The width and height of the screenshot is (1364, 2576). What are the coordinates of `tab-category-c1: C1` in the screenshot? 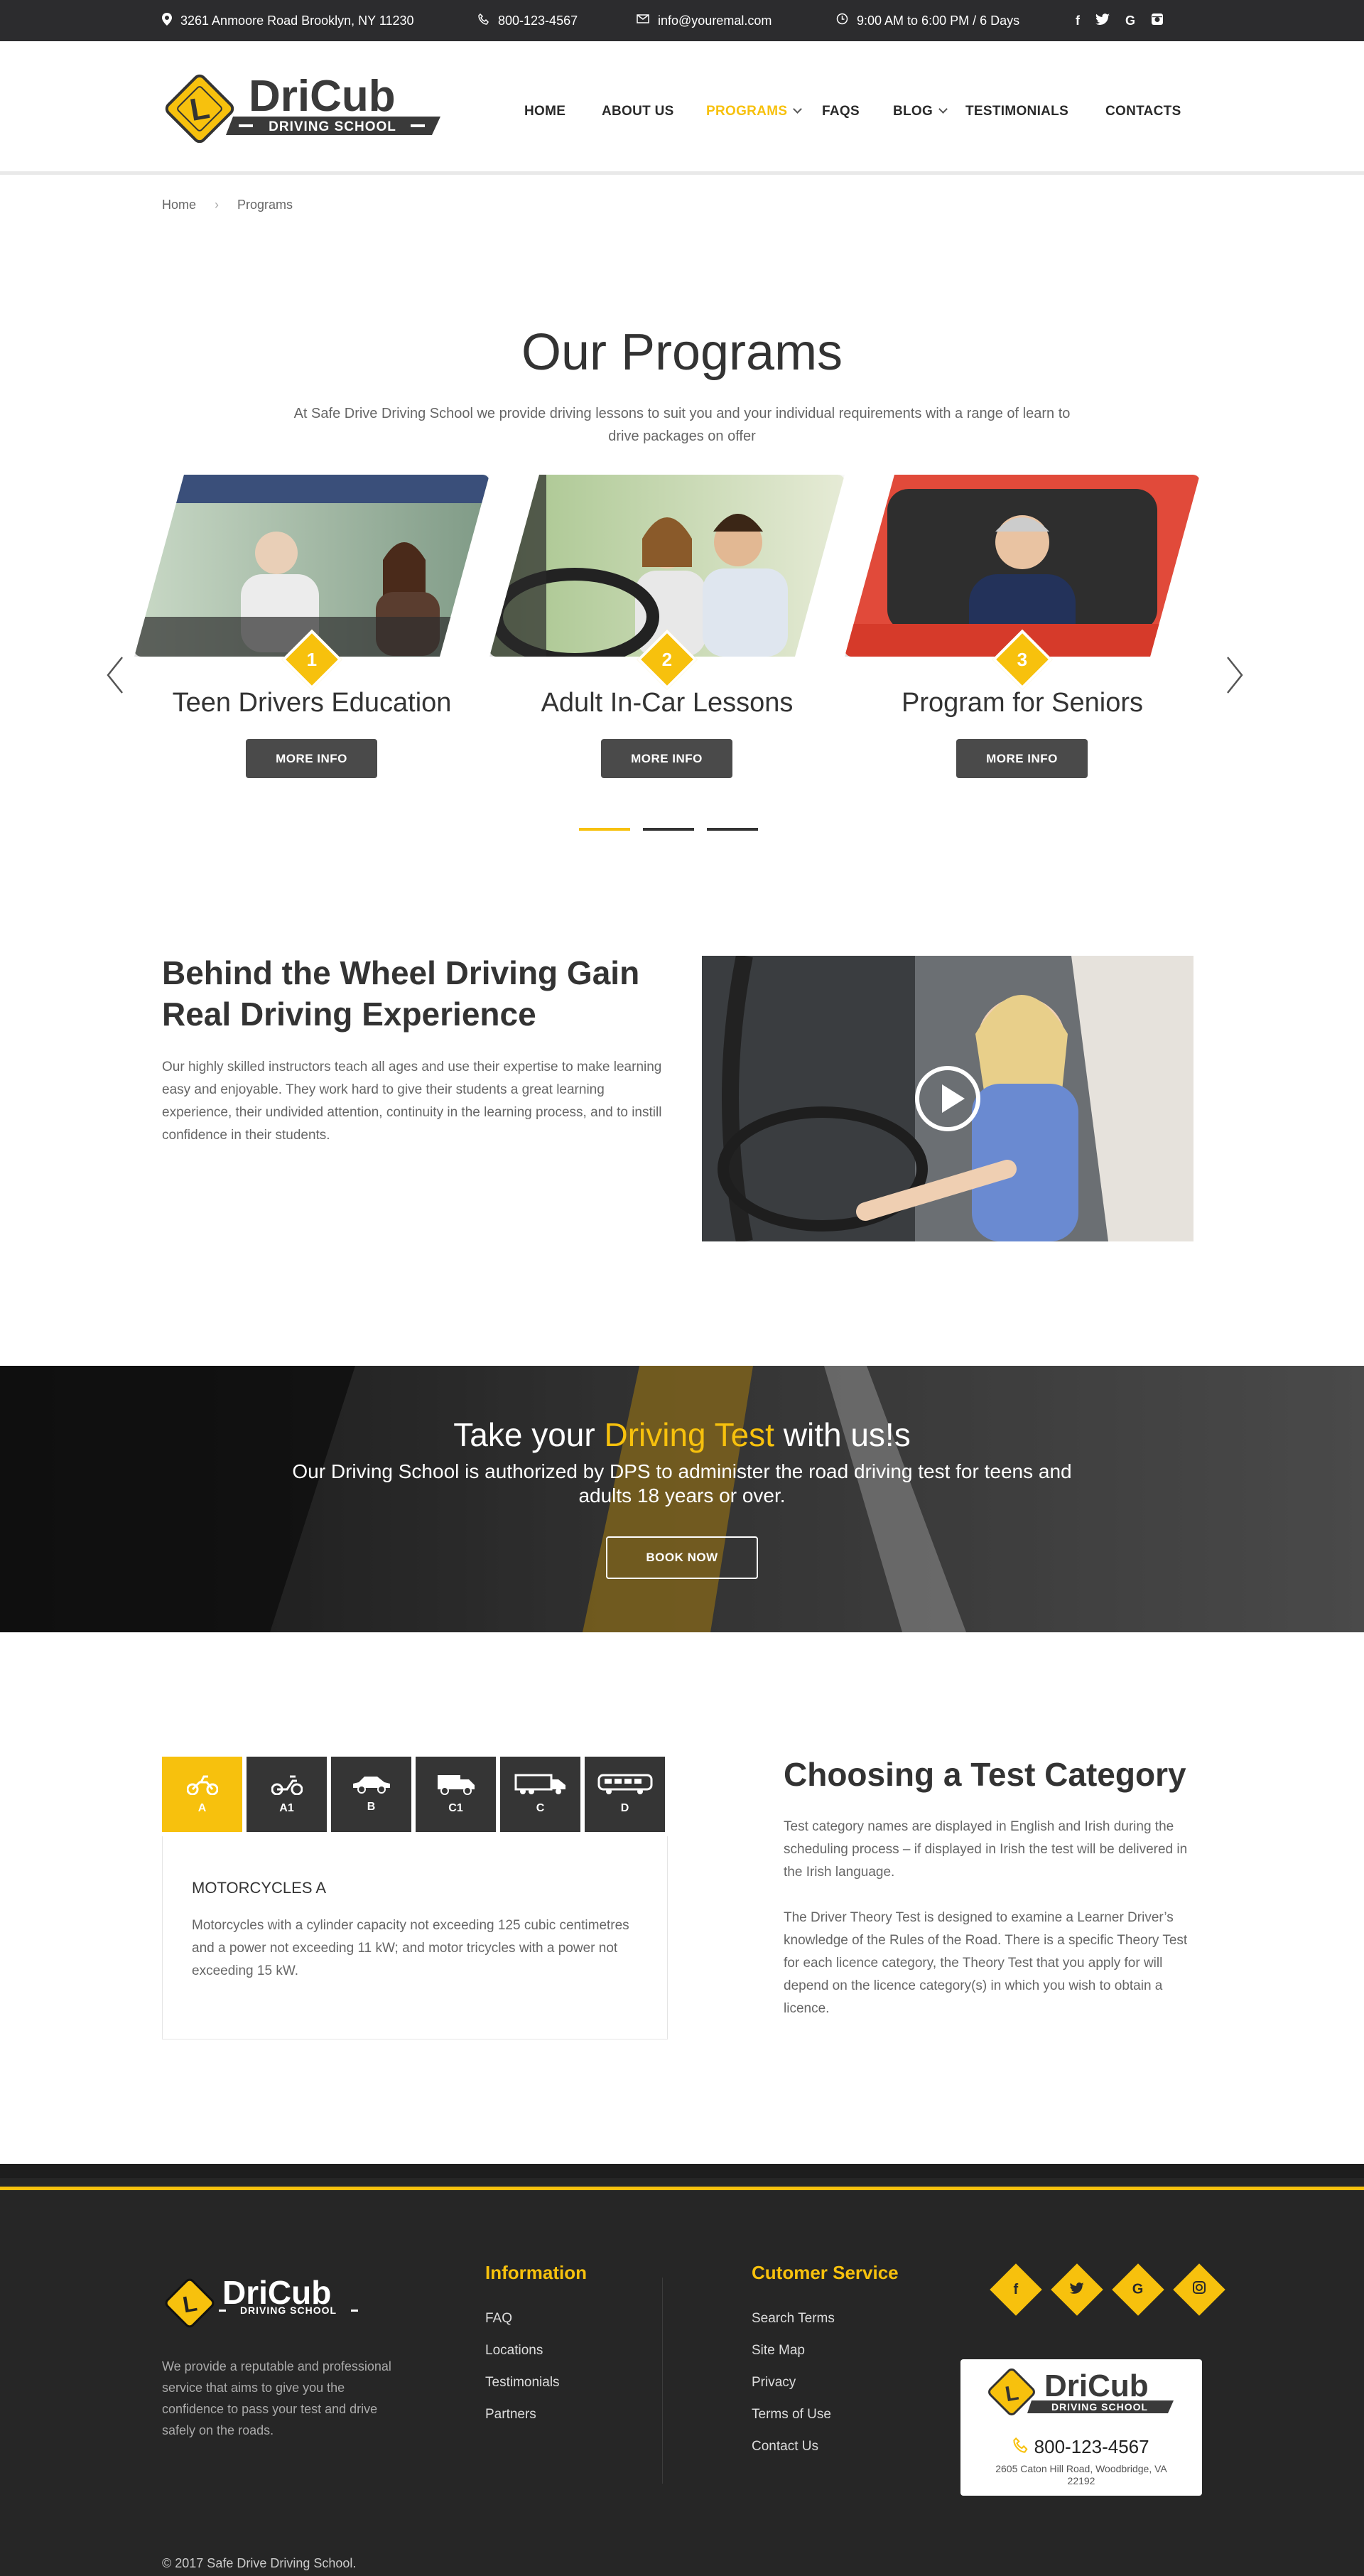 It's located at (456, 1795).